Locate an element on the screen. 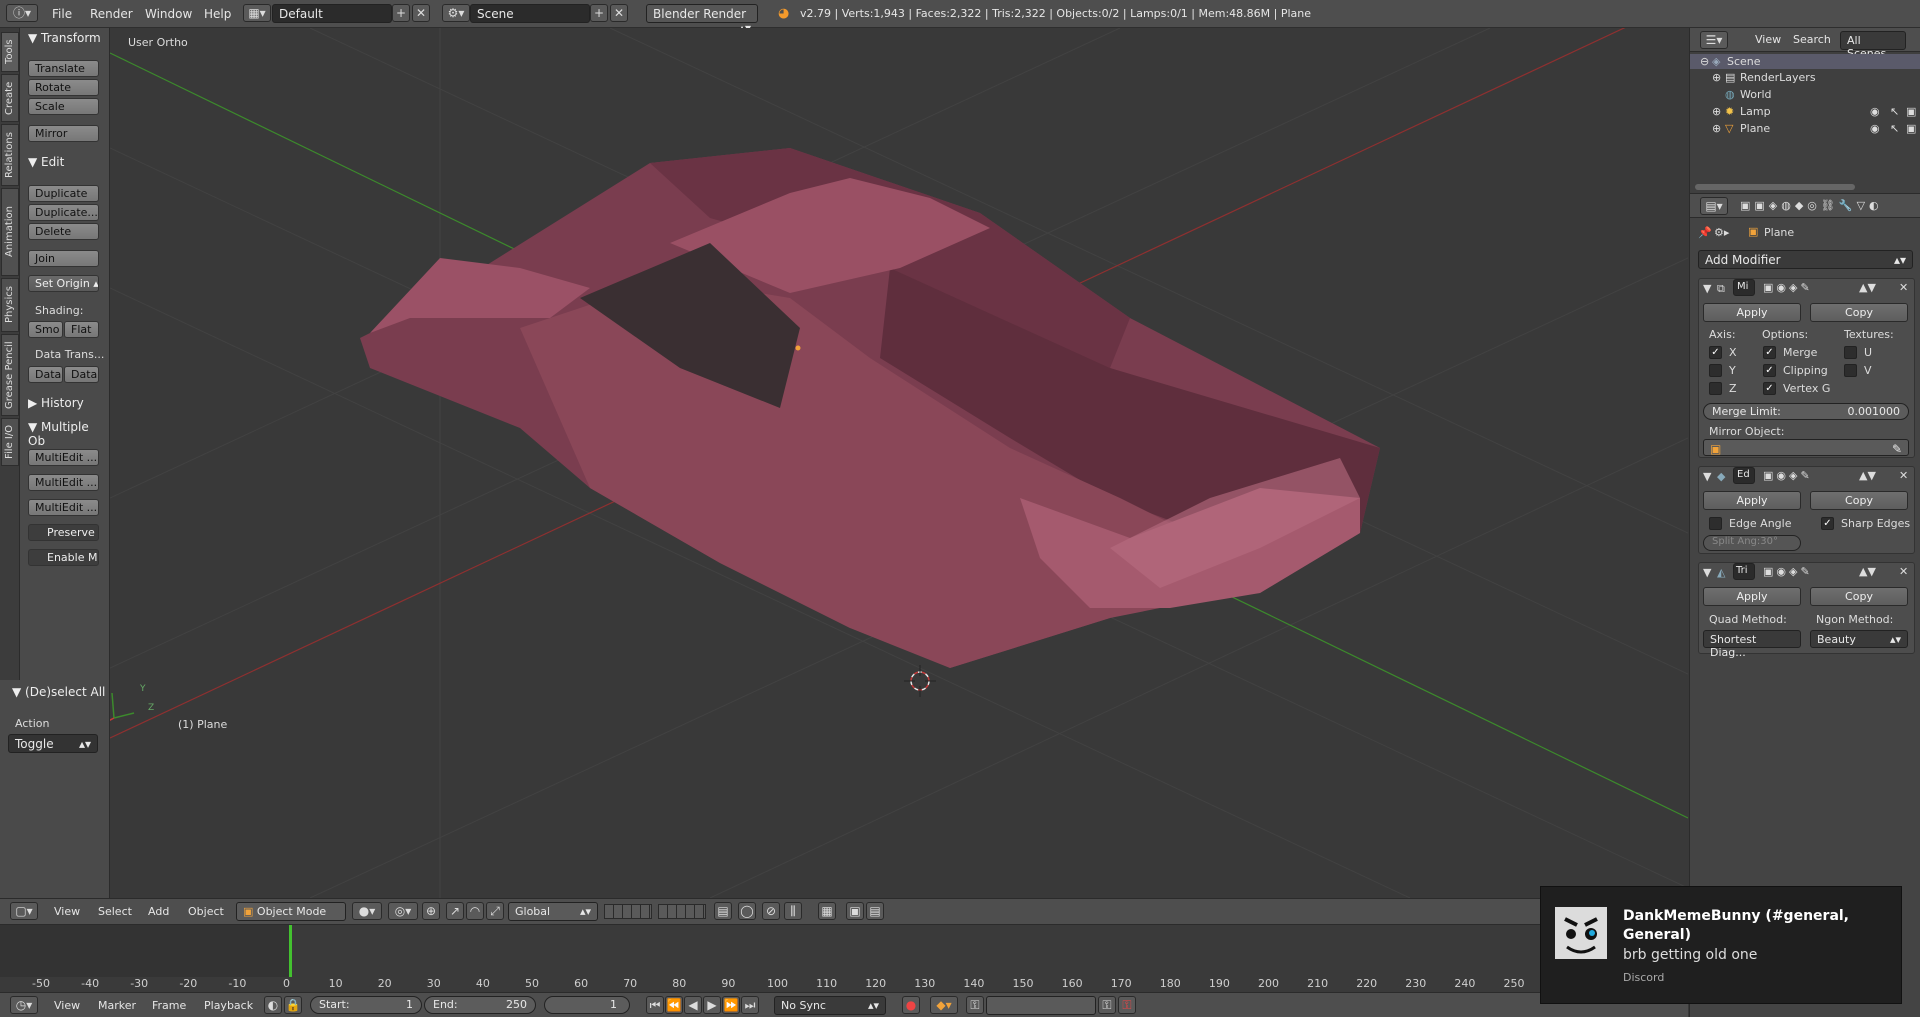  pin-icon: 📌 is located at coordinates (1705, 232).